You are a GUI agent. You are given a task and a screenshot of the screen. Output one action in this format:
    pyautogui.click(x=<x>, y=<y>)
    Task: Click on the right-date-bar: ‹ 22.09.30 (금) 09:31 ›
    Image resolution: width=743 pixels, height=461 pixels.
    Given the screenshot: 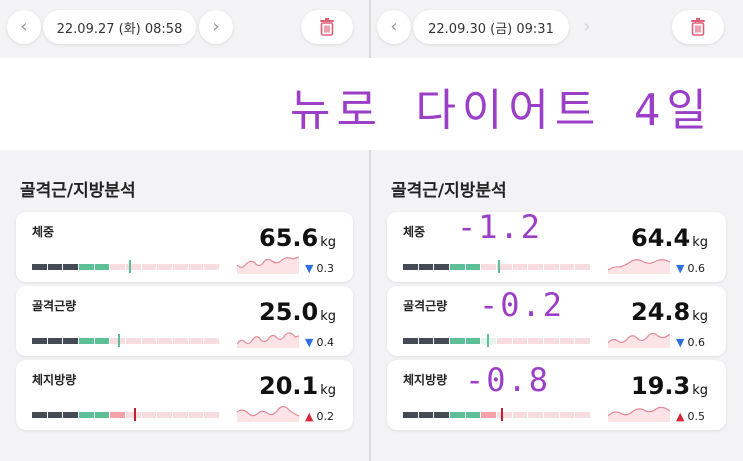 What is the action you would take?
    pyautogui.click(x=557, y=27)
    